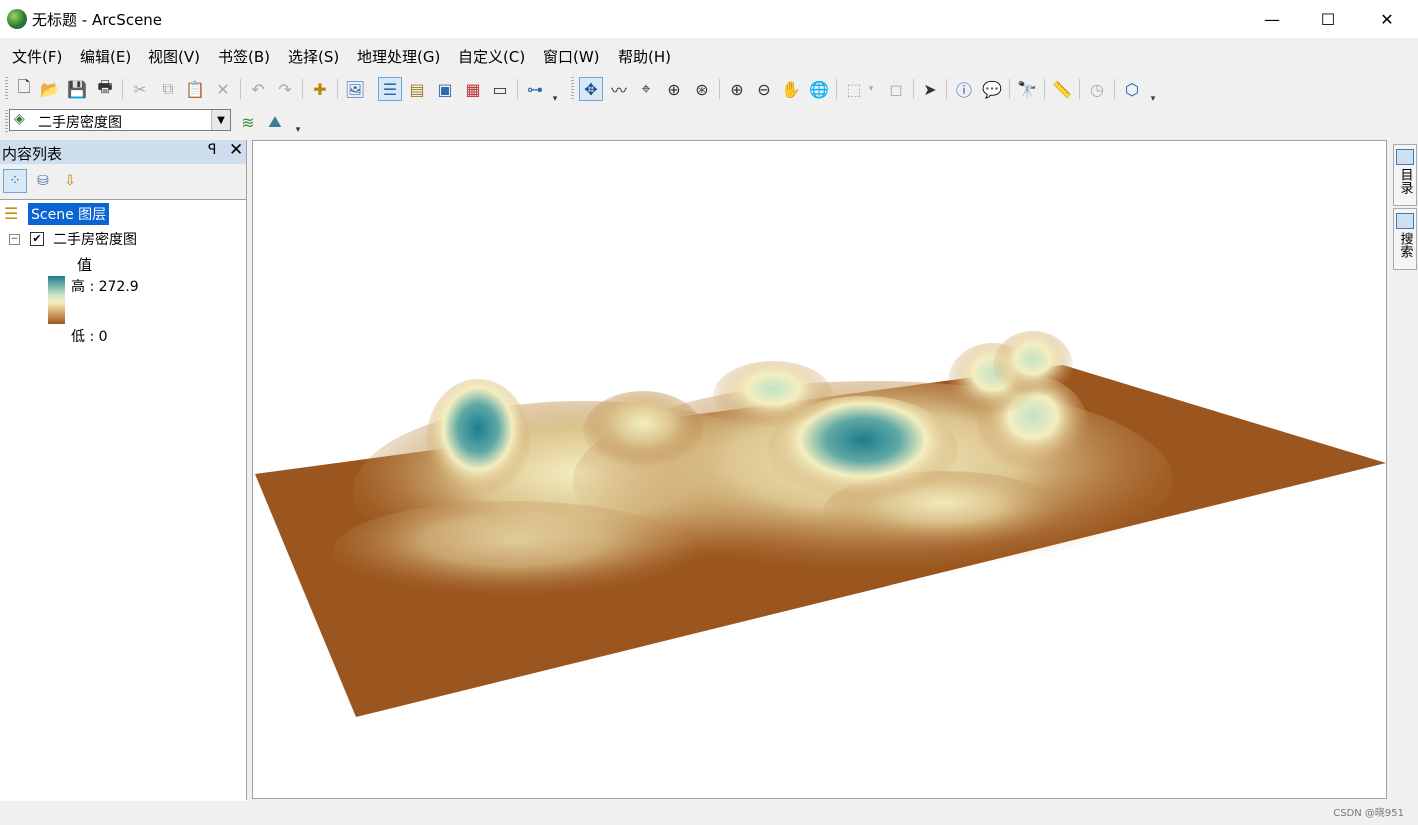  I want to click on time-slider-icon: ◷, so click(1097, 89).